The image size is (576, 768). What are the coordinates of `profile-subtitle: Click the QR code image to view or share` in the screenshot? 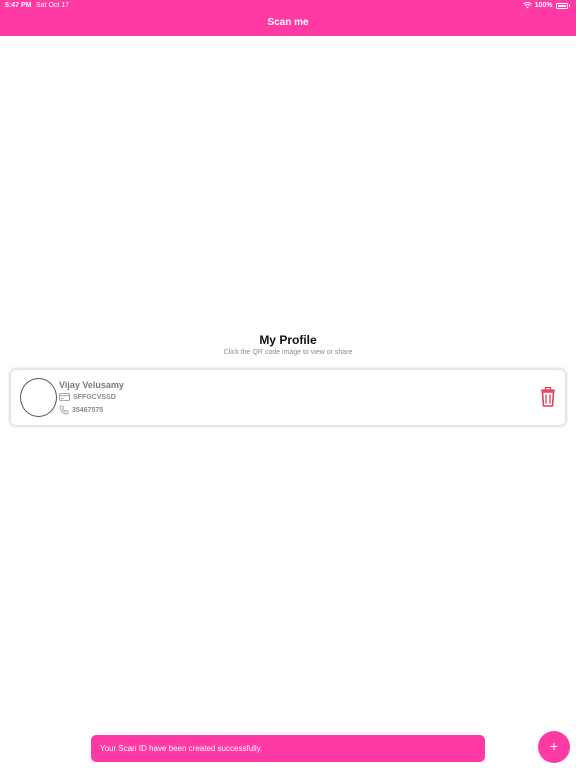 It's located at (288, 352).